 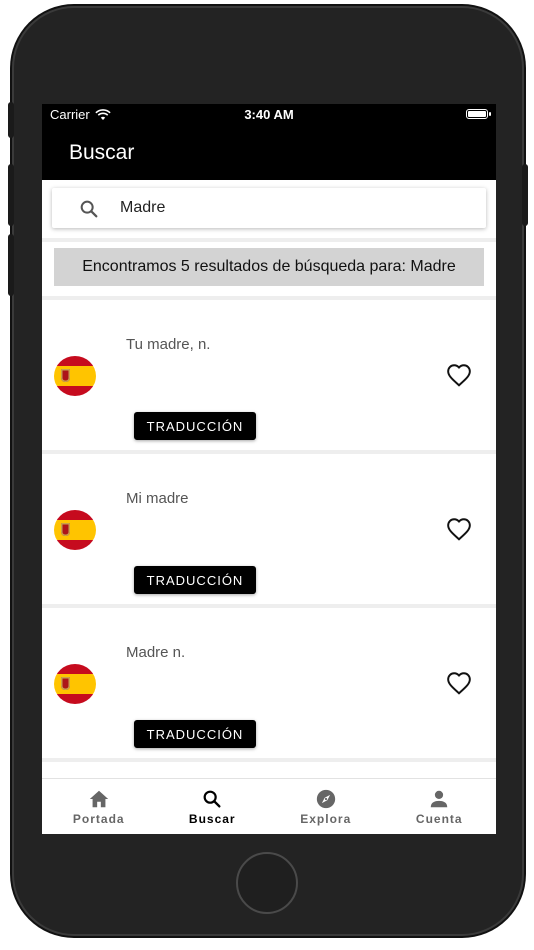 I want to click on person-icon, so click(x=439, y=799).